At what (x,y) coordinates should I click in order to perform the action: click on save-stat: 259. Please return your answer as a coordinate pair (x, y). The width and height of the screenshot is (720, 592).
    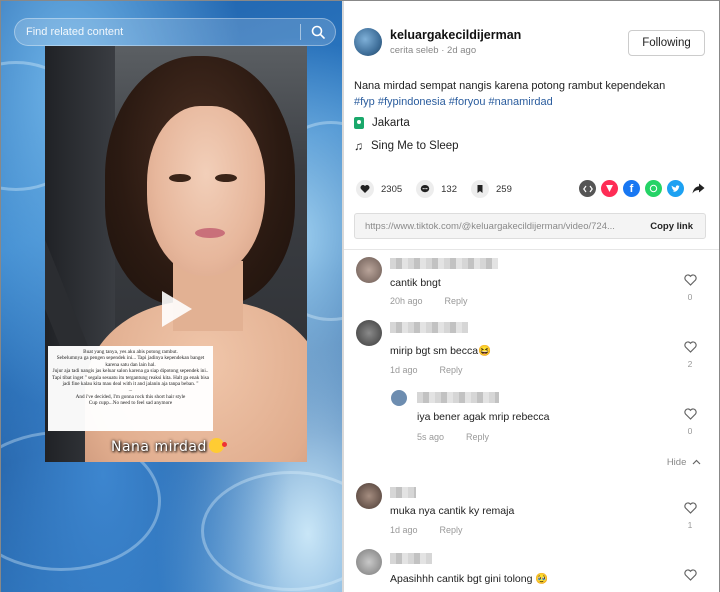
    Looking at the image, I should click on (491, 189).